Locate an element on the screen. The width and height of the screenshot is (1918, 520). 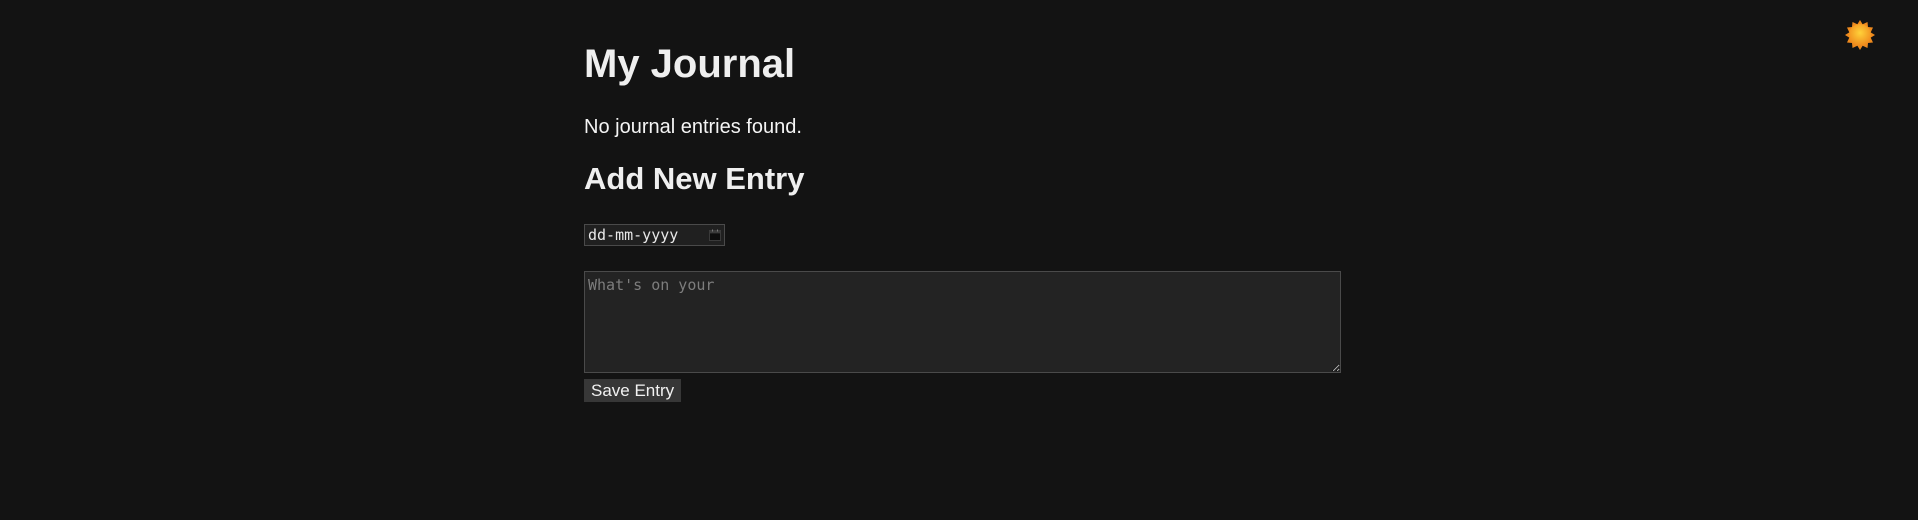
calendar-icon is located at coordinates (715, 235).